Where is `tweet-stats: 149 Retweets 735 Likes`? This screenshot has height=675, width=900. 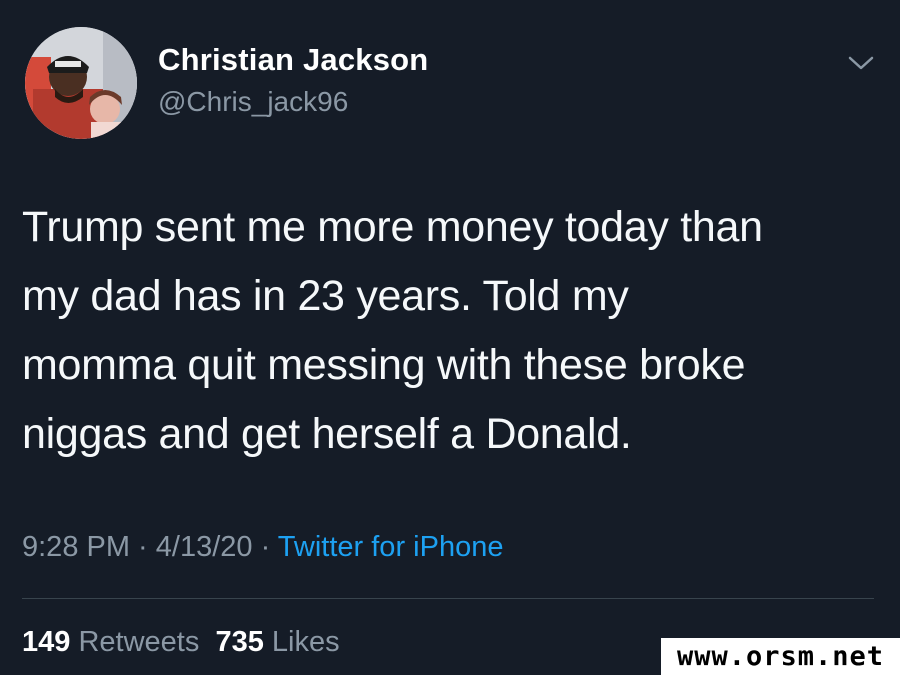 tweet-stats: 149 Retweets 735 Likes is located at coordinates (181, 642).